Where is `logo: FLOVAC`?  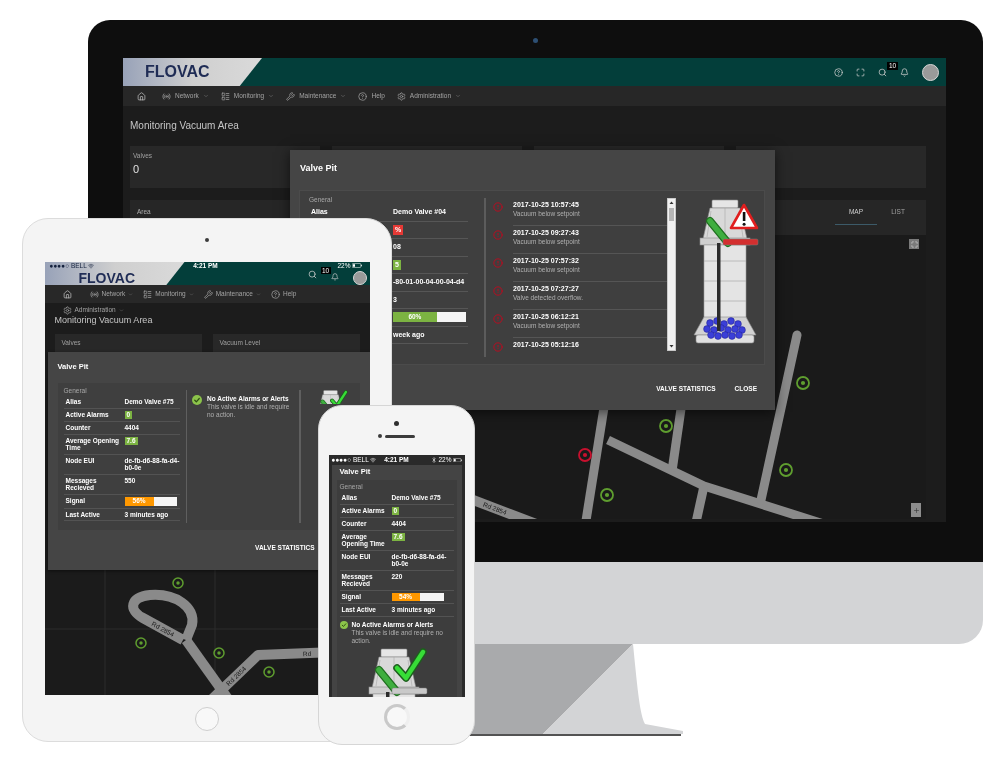 logo: FLOVAC is located at coordinates (192, 72).